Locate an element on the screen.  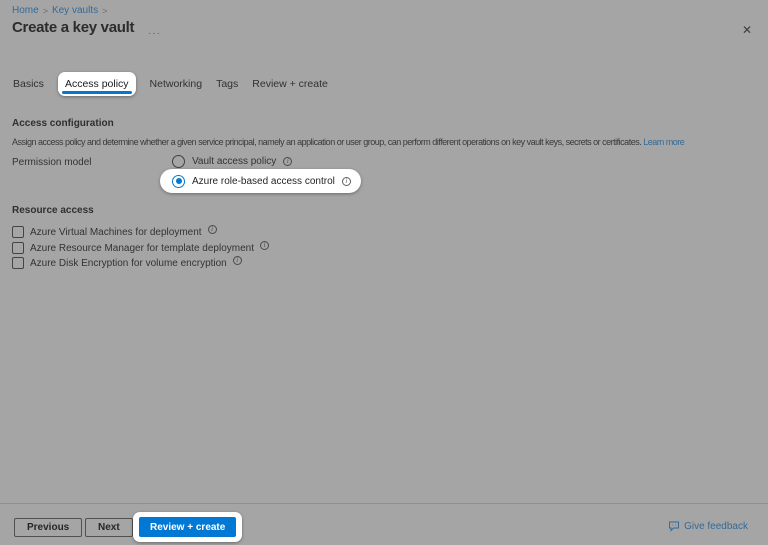
more-options-icon: ··· is located at coordinates (154, 33).